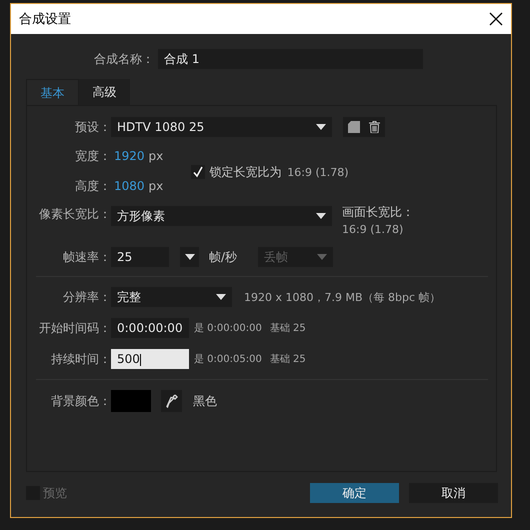 Image resolution: width=530 pixels, height=530 pixels. What do you see at coordinates (129, 186) in the screenshot?
I see `height-value: 1080` at bounding box center [129, 186].